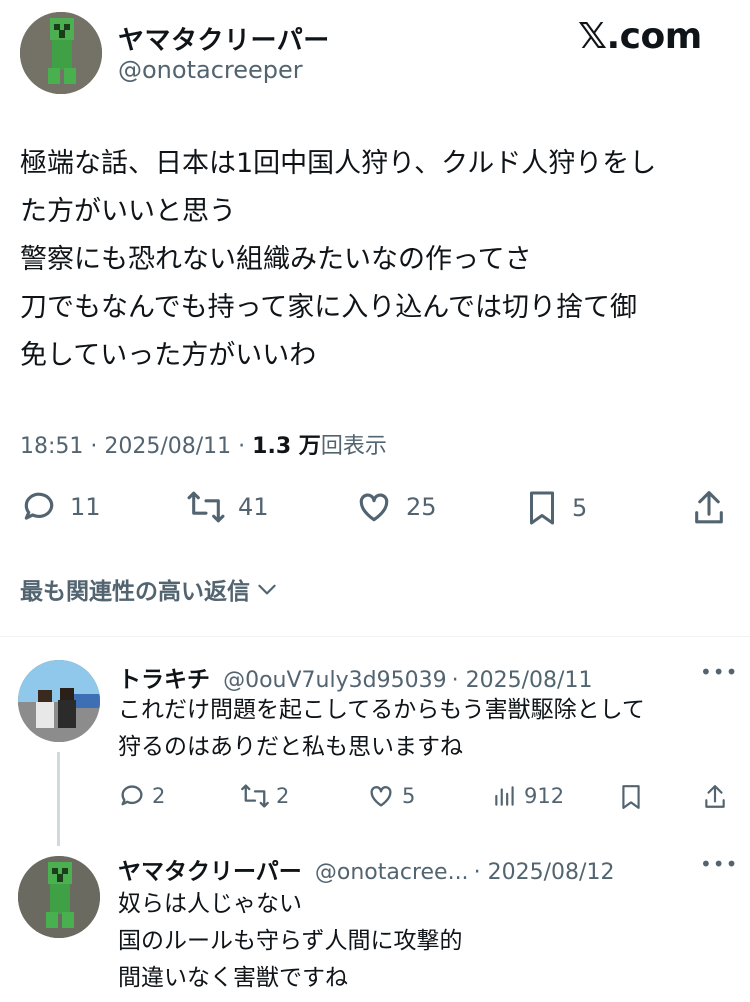  Describe the element at coordinates (290, 747) in the screenshot. I see `reply-line: 狩るのはありだと私も思いますね` at that location.